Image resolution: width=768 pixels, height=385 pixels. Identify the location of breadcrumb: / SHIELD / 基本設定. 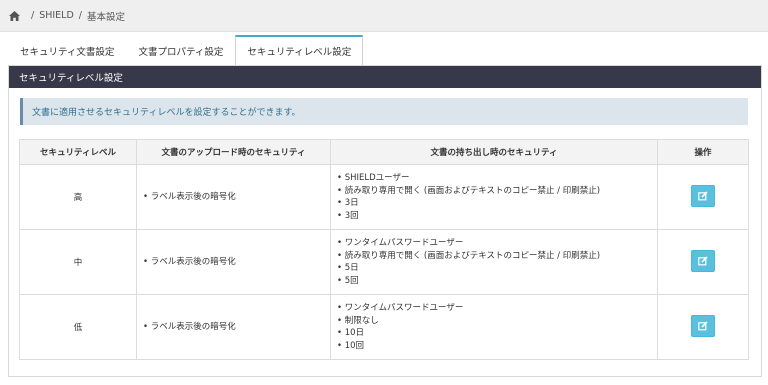
(384, 16).